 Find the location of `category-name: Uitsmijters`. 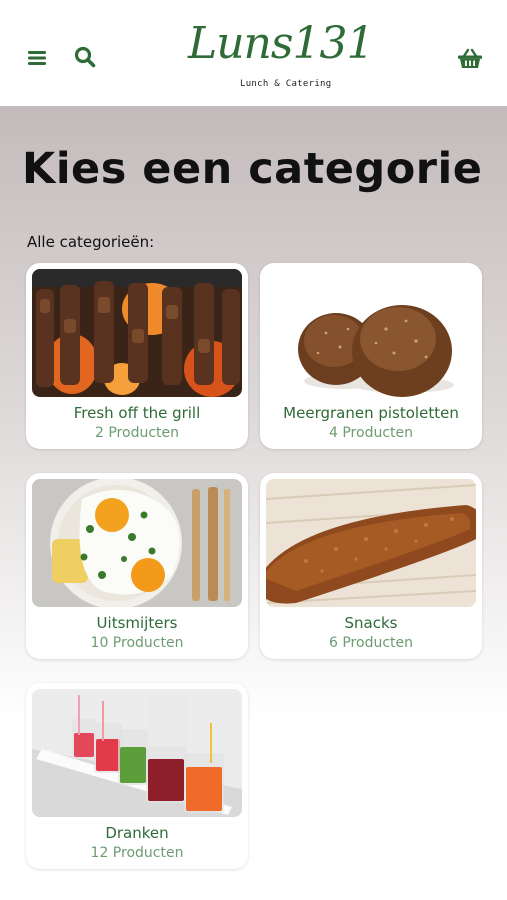

category-name: Uitsmijters is located at coordinates (137, 623).